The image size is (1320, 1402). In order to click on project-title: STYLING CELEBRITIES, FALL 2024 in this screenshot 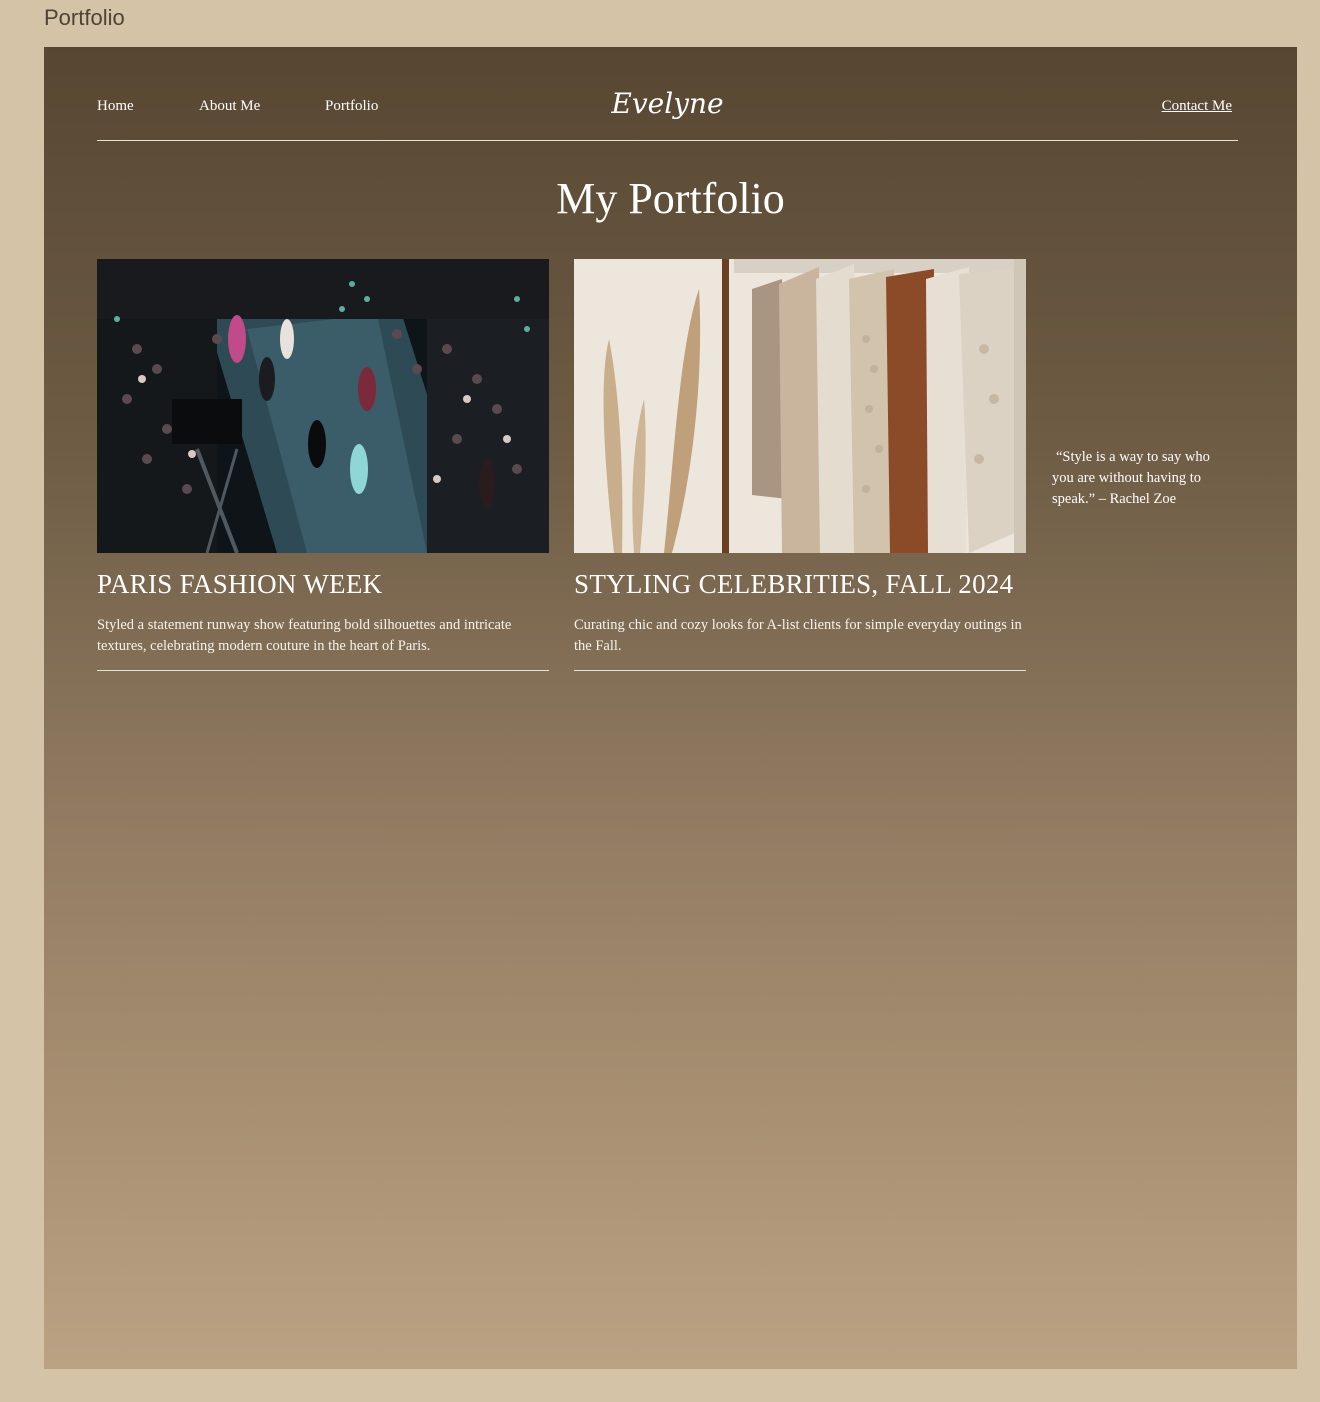, I will do `click(794, 584)`.